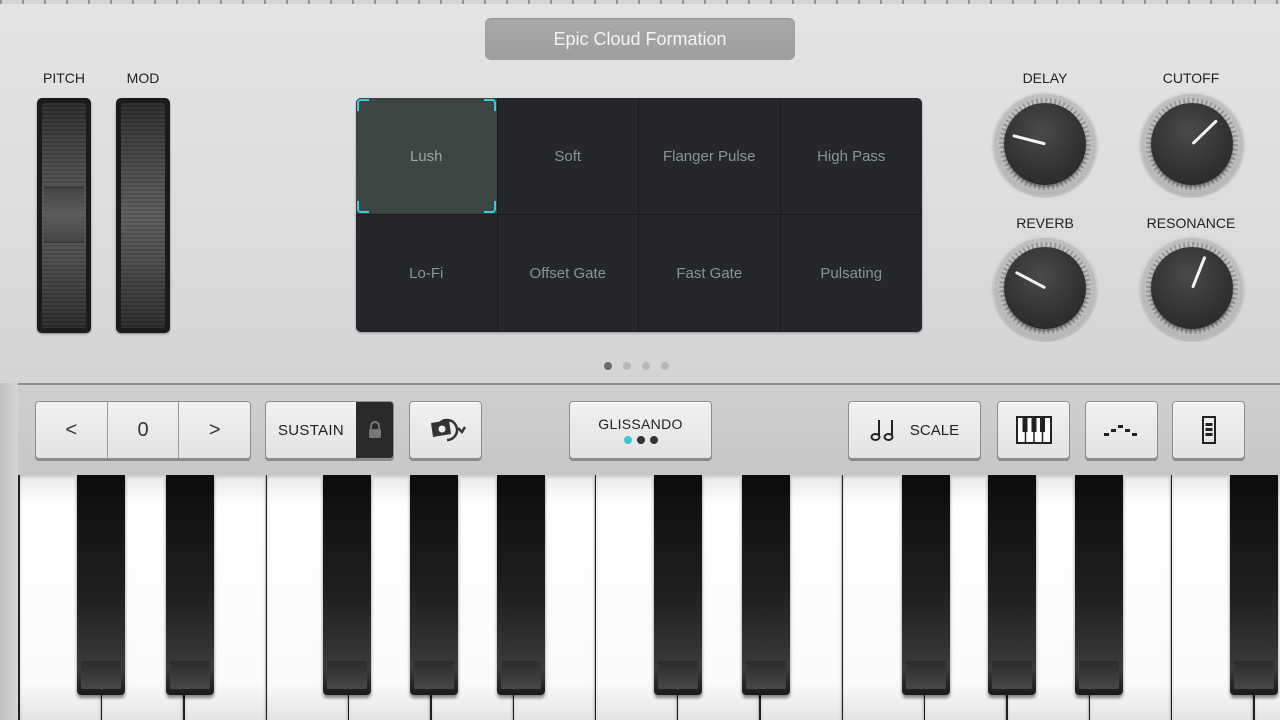  I want to click on patch-name-button: Epic Cloud Formation, so click(640, 39).